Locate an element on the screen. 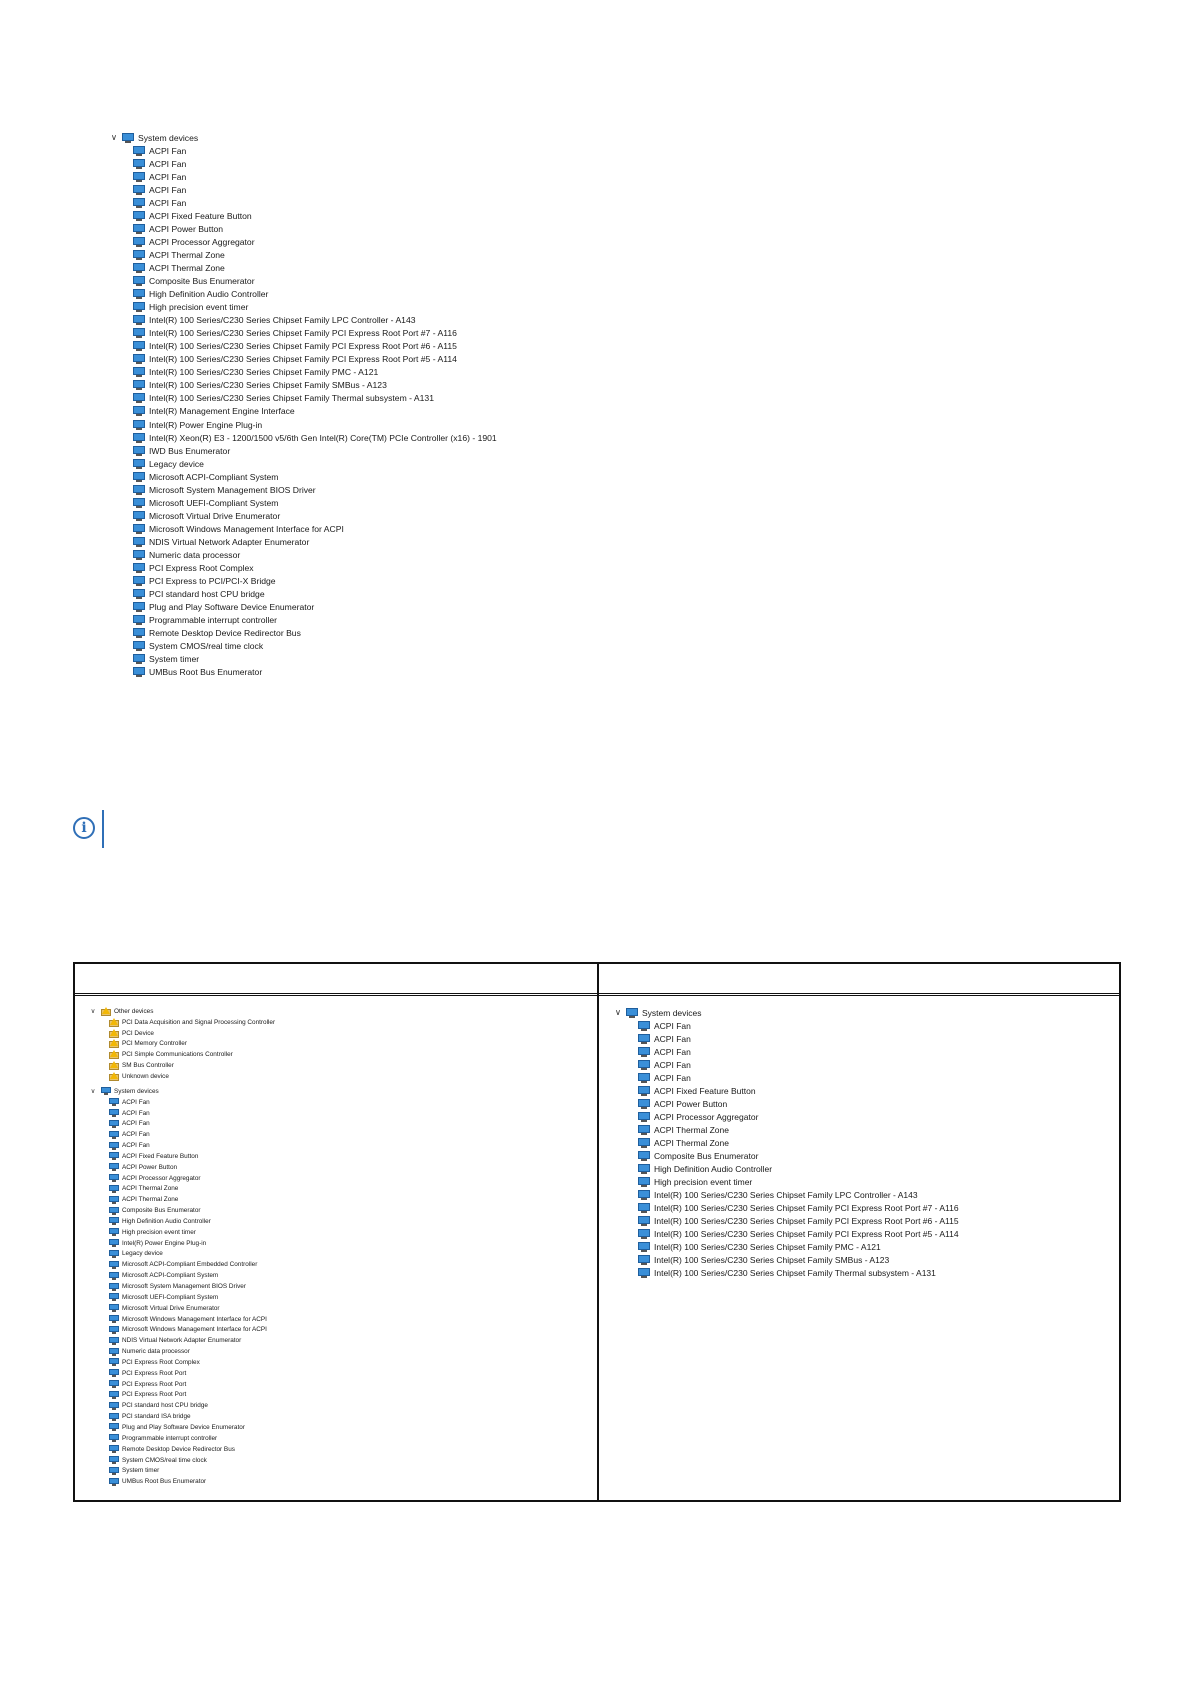  tree-item: Intel(R) Power Engine Plug-in is located at coordinates (302, 424).